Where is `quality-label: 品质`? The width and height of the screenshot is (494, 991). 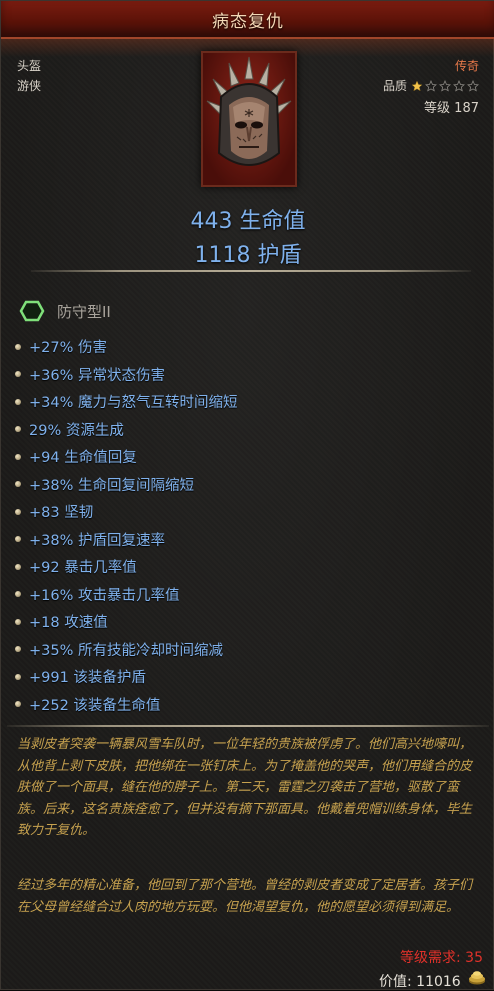 quality-label: 品质 is located at coordinates (394, 86).